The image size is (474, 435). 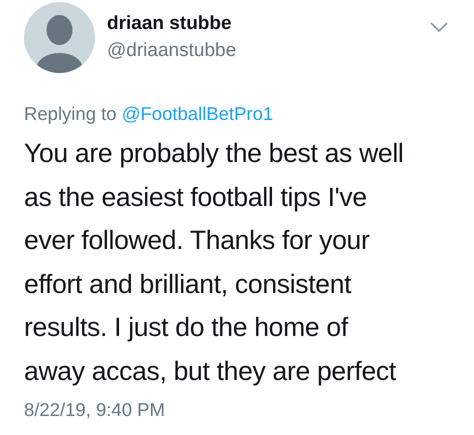 What do you see at coordinates (94, 410) in the screenshot?
I see `timestamp: 8/22/19, 9:40 PM` at bounding box center [94, 410].